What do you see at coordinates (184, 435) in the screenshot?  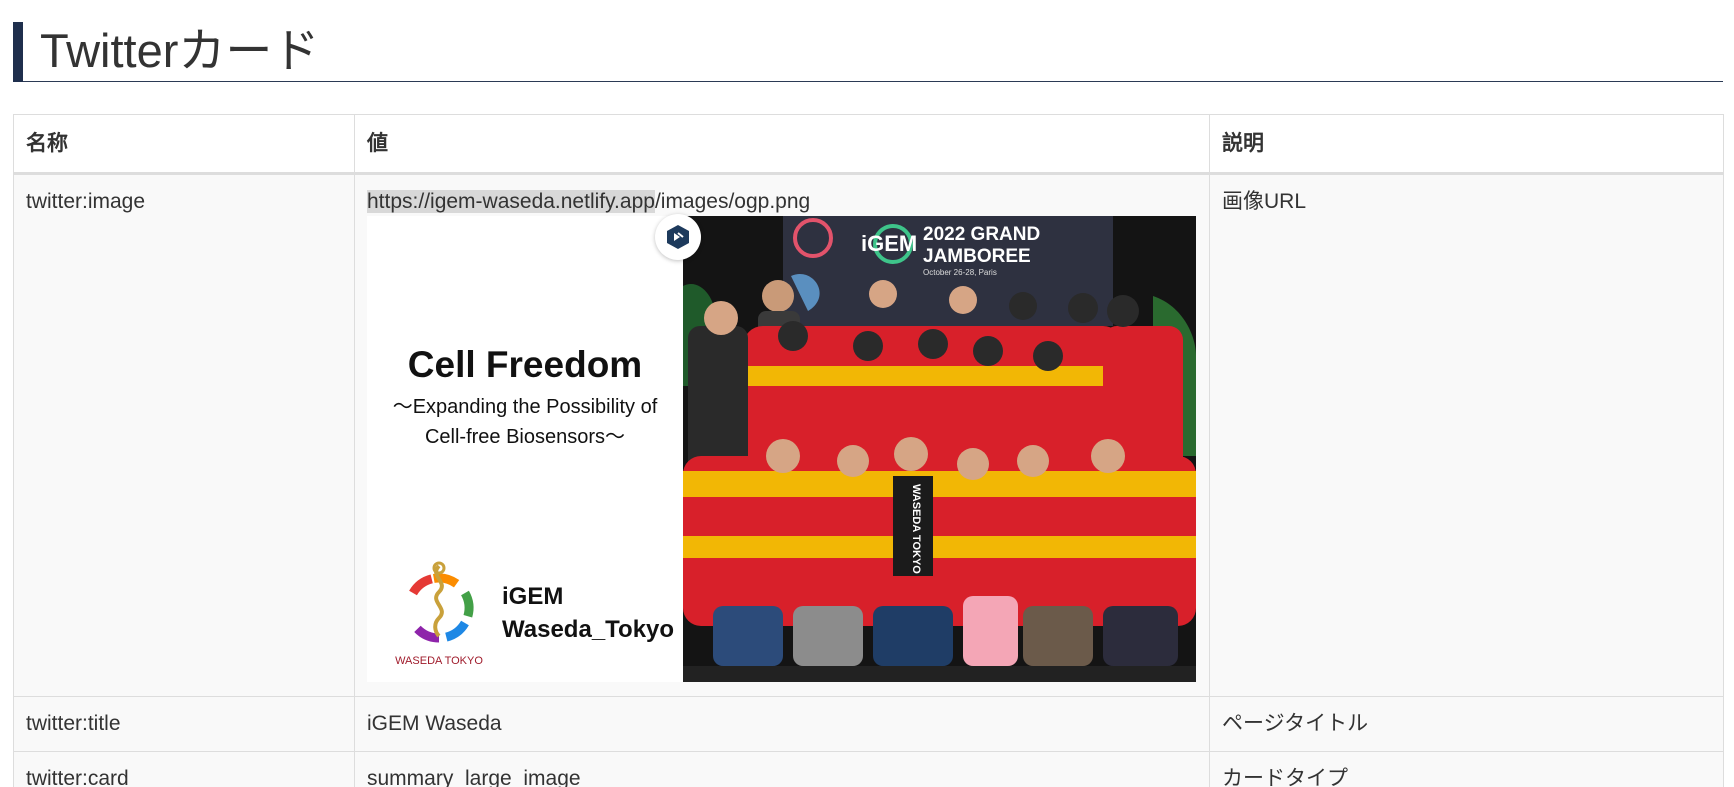 I see `cell-name: twitter:image` at bounding box center [184, 435].